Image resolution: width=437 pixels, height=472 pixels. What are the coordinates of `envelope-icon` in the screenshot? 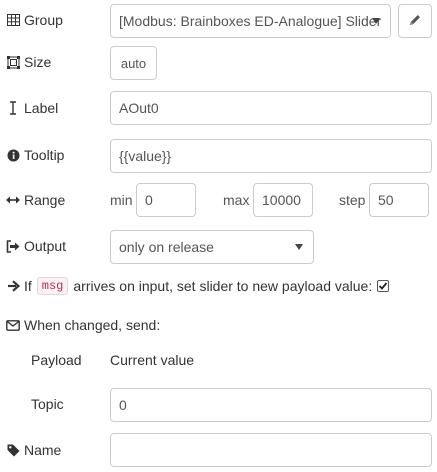 It's located at (13, 325).